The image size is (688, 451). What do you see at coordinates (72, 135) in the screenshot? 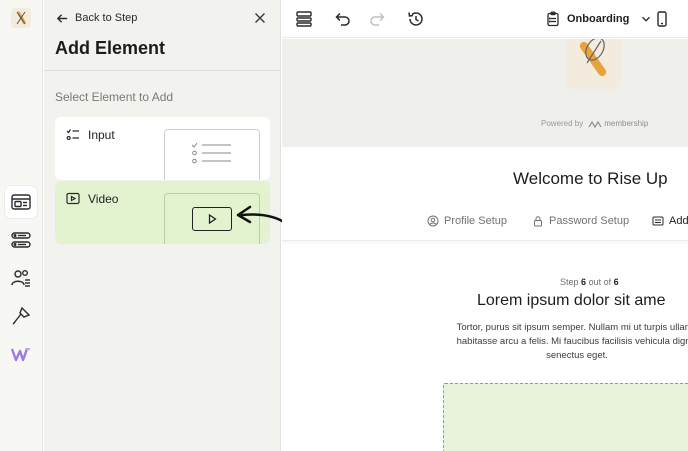
I see `checklist-icon` at bounding box center [72, 135].